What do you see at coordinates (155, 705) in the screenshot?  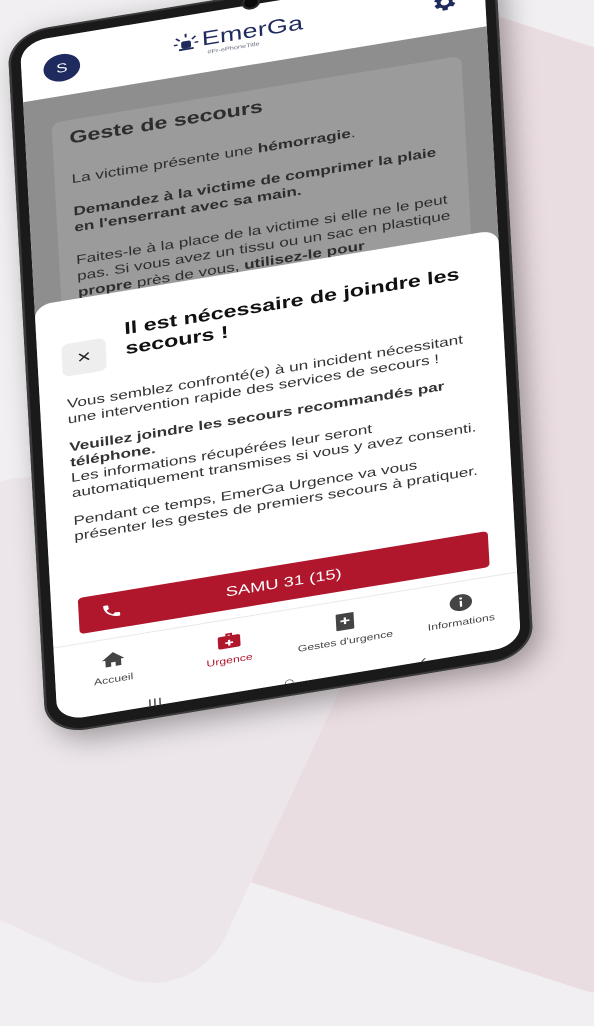 I see `recent-apps-button: |||` at bounding box center [155, 705].